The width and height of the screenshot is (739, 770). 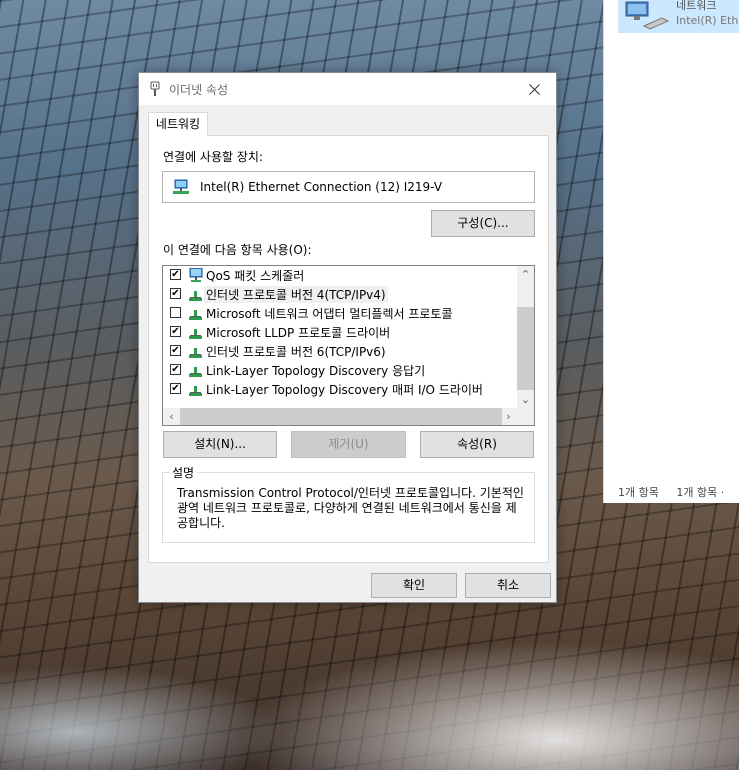 I want to click on list-item-ipv4: ✔ 인터넷 프로토콜 버전 4(TCP/IPv4), so click(x=339, y=294).